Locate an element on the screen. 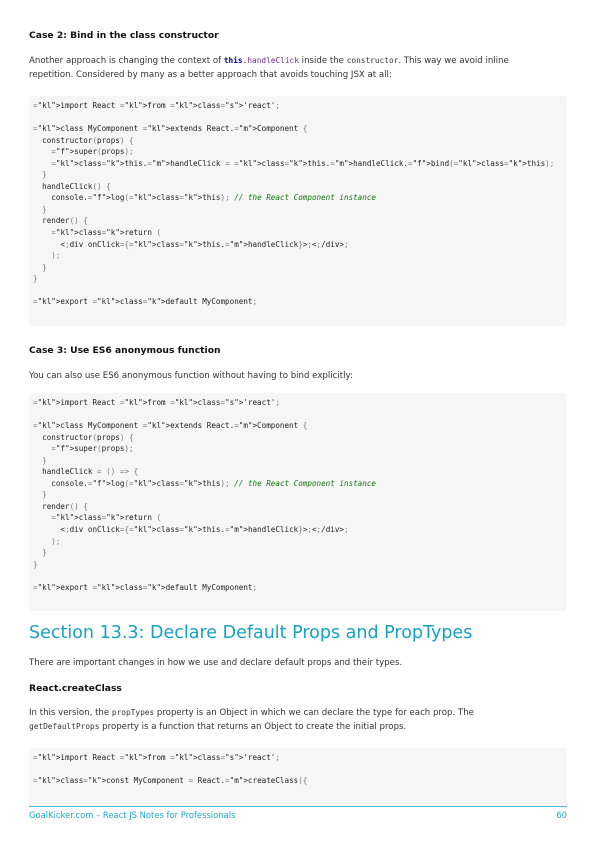 The image size is (596, 842). case2-heading: Case 2: Bind in the class constructor is located at coordinates (124, 35).